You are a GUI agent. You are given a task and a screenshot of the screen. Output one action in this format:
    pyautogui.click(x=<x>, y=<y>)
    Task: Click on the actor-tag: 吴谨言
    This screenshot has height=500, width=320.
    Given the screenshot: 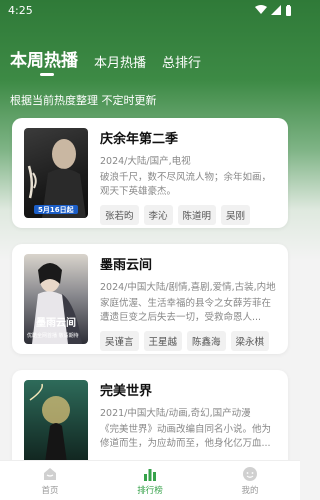 What is the action you would take?
    pyautogui.click(x=119, y=341)
    